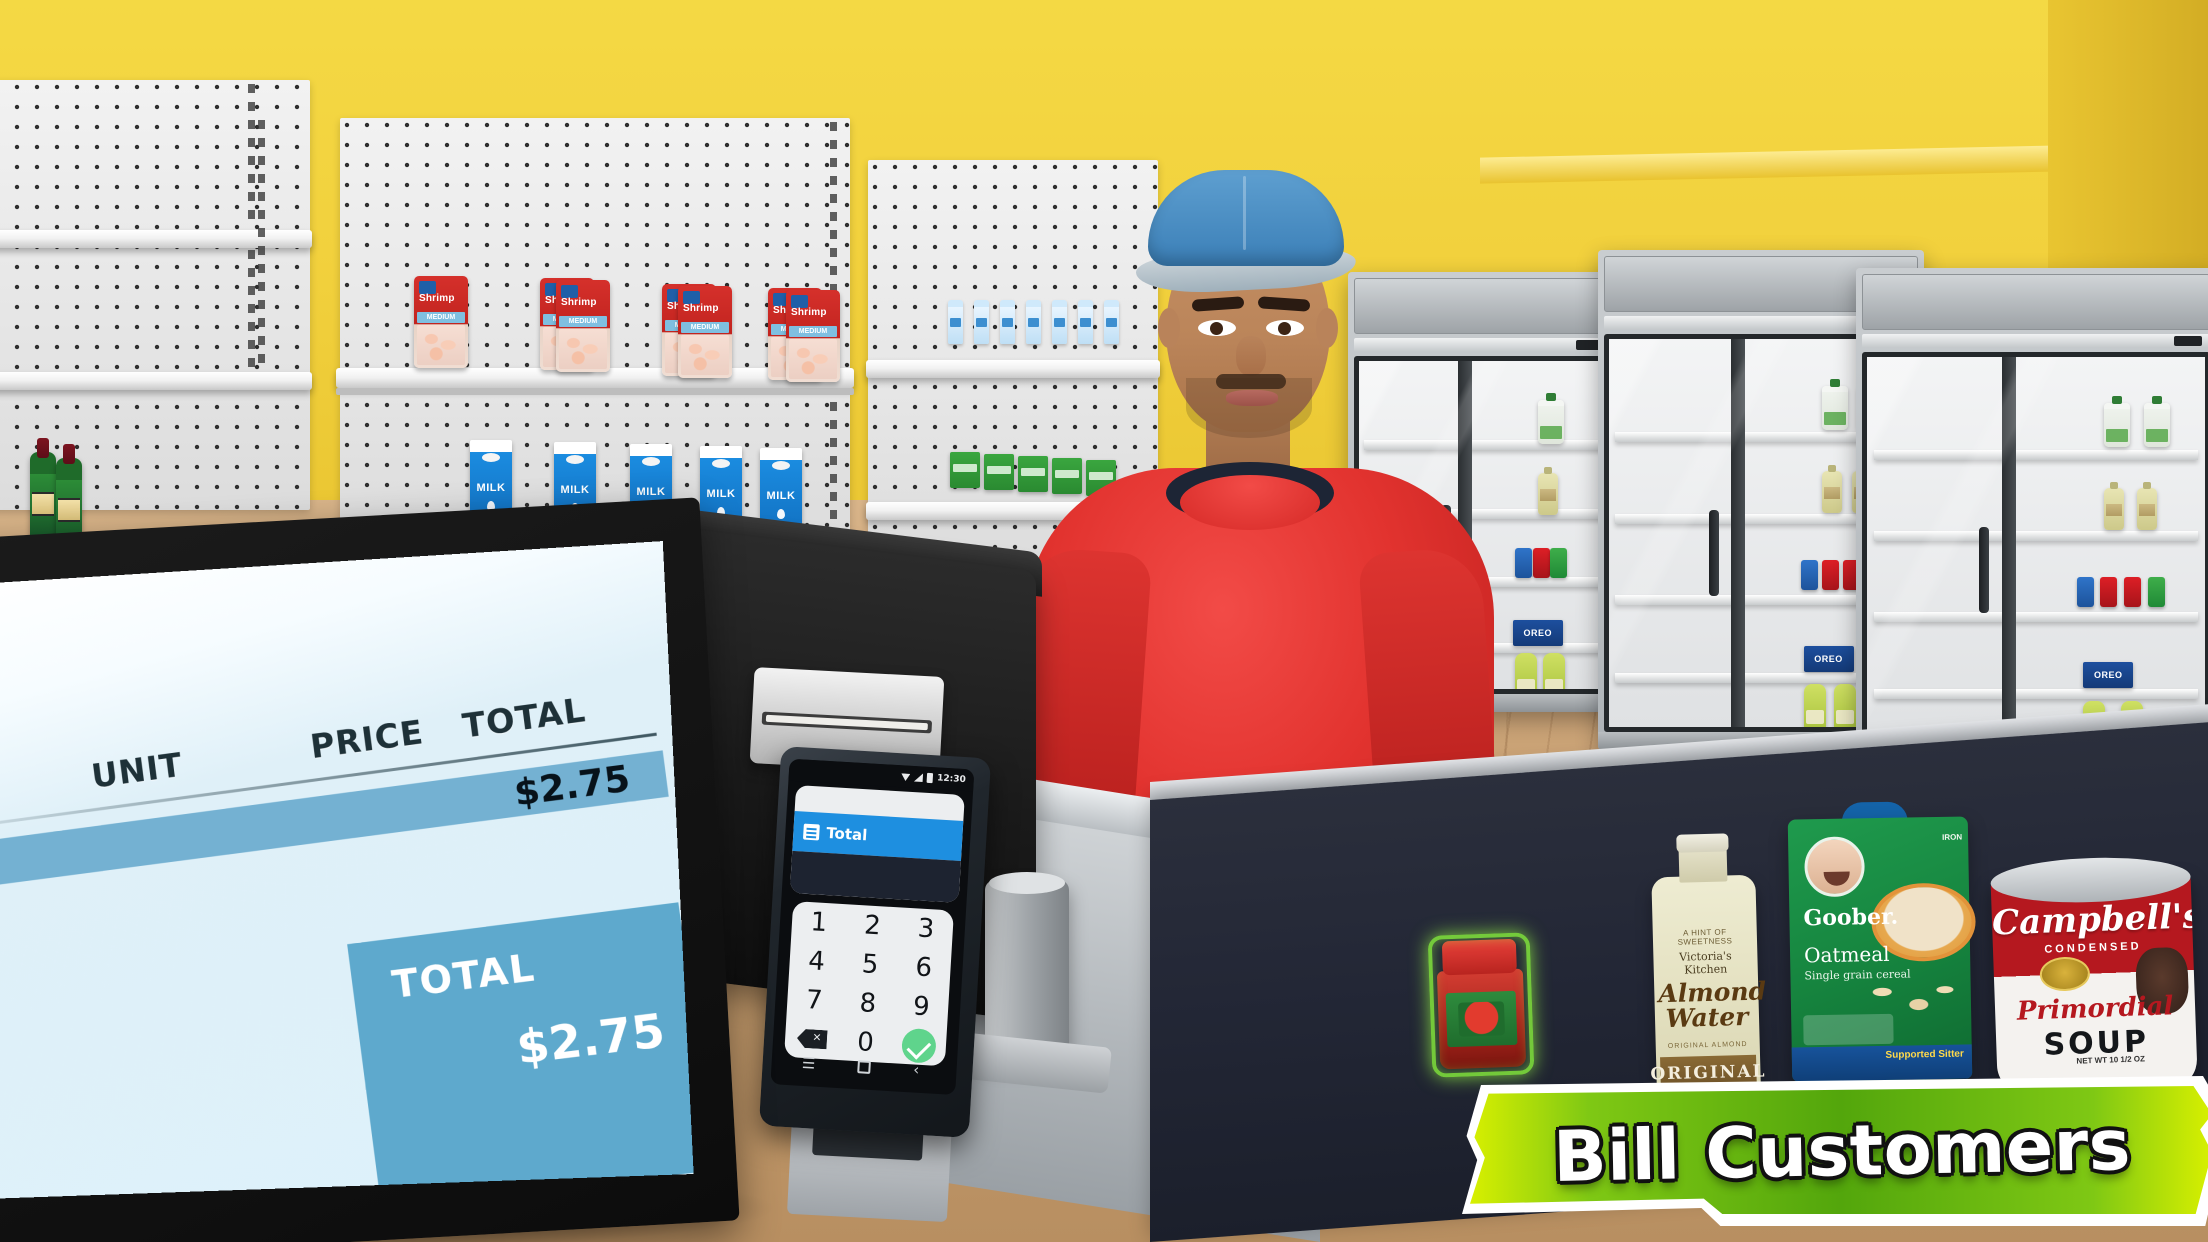 This screenshot has height=1242, width=2208. Describe the element at coordinates (870, 964) in the screenshot. I see `keypad-key-5: 5` at that location.